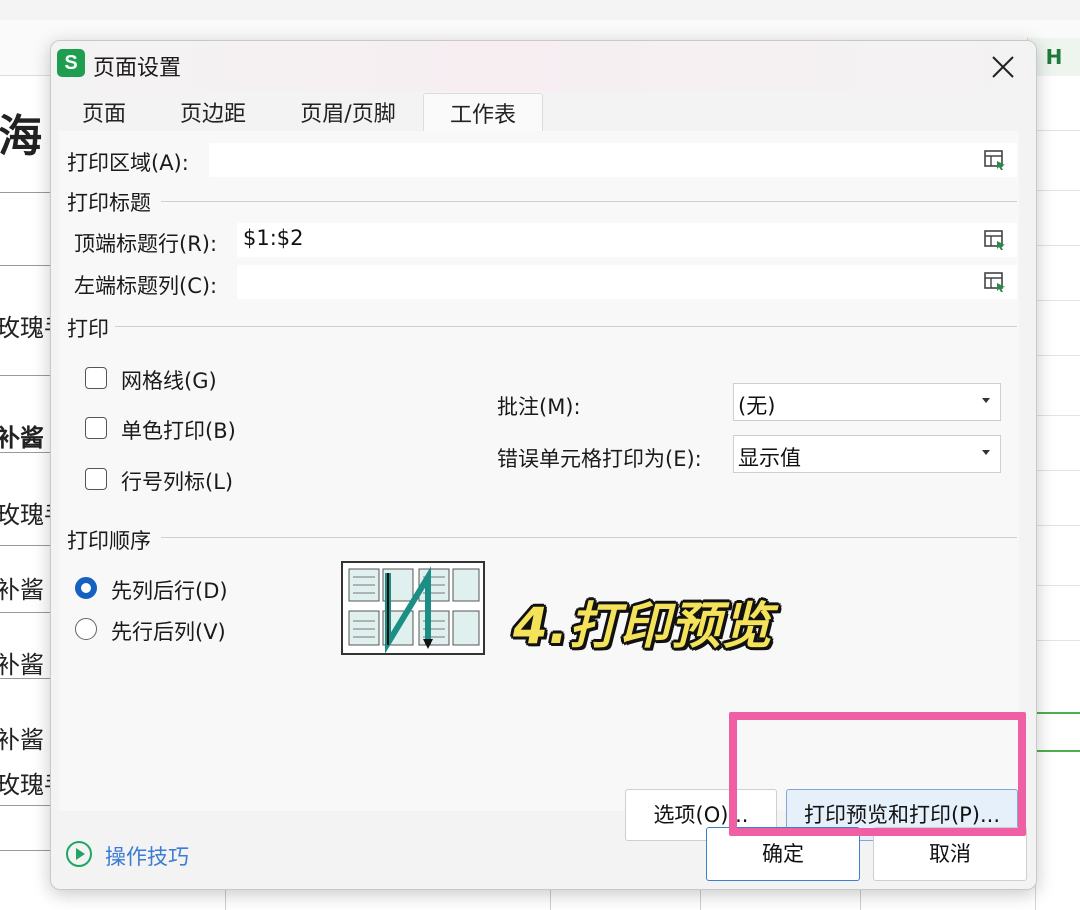 Image resolution: width=1080 pixels, height=910 pixels. What do you see at coordinates (599, 459) in the screenshot?
I see `cell-errors-label: 错误单元格打印为(E):` at bounding box center [599, 459].